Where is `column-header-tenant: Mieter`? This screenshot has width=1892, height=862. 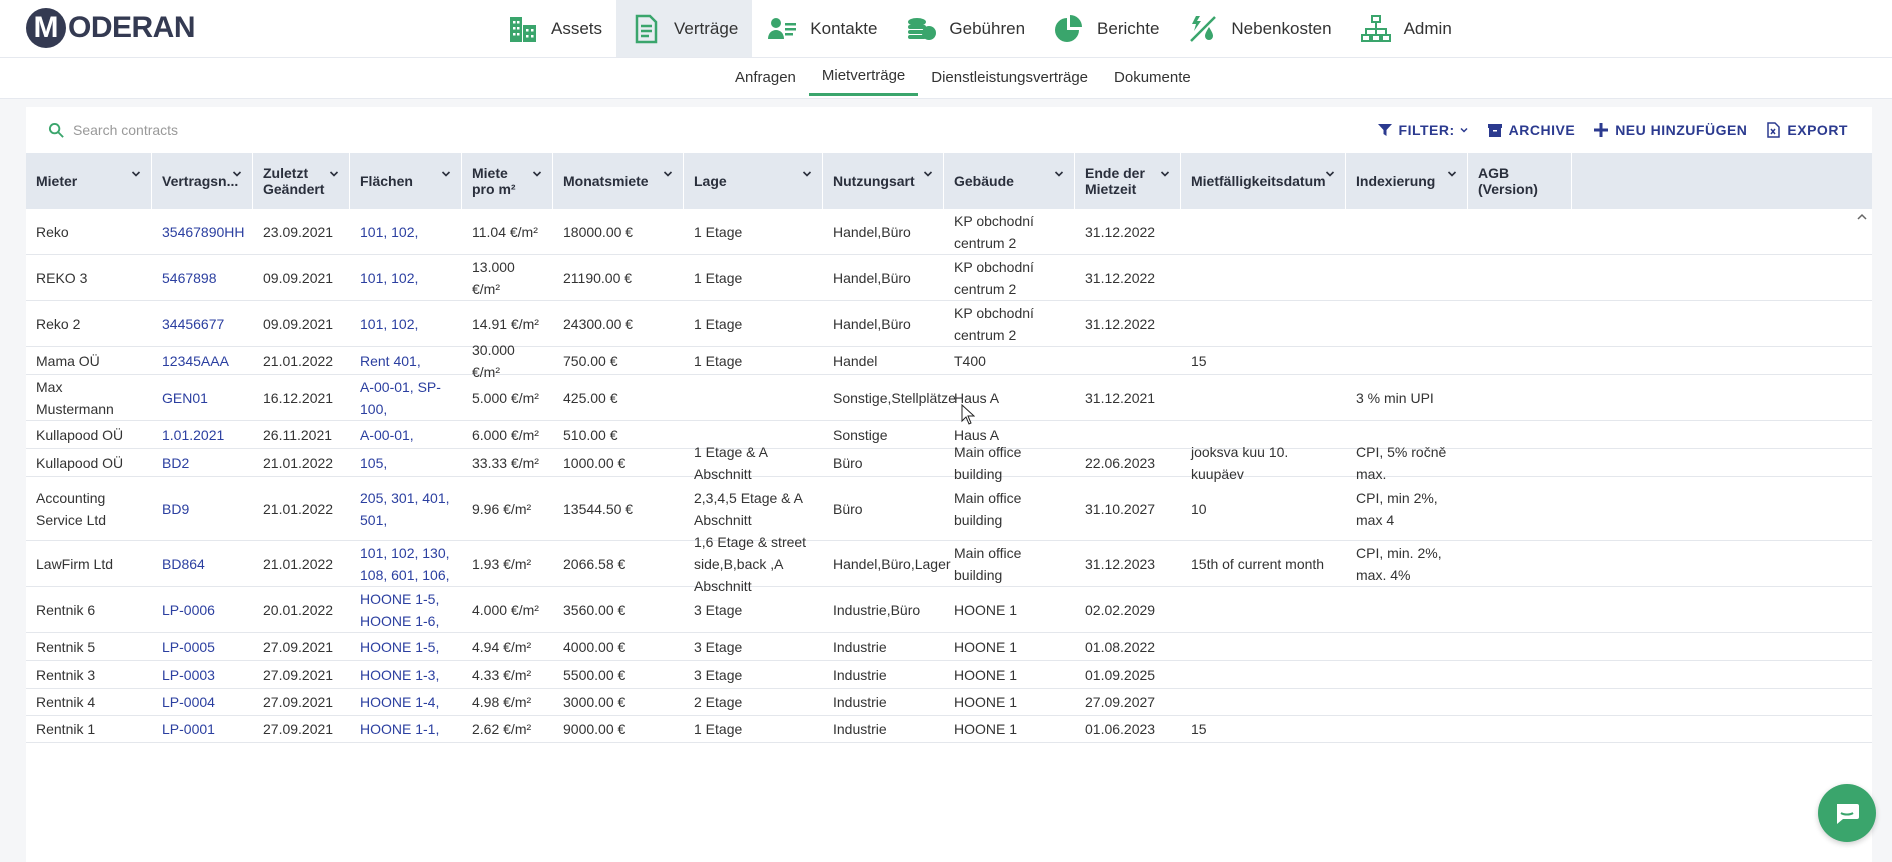
column-header-tenant: Mieter is located at coordinates (89, 181).